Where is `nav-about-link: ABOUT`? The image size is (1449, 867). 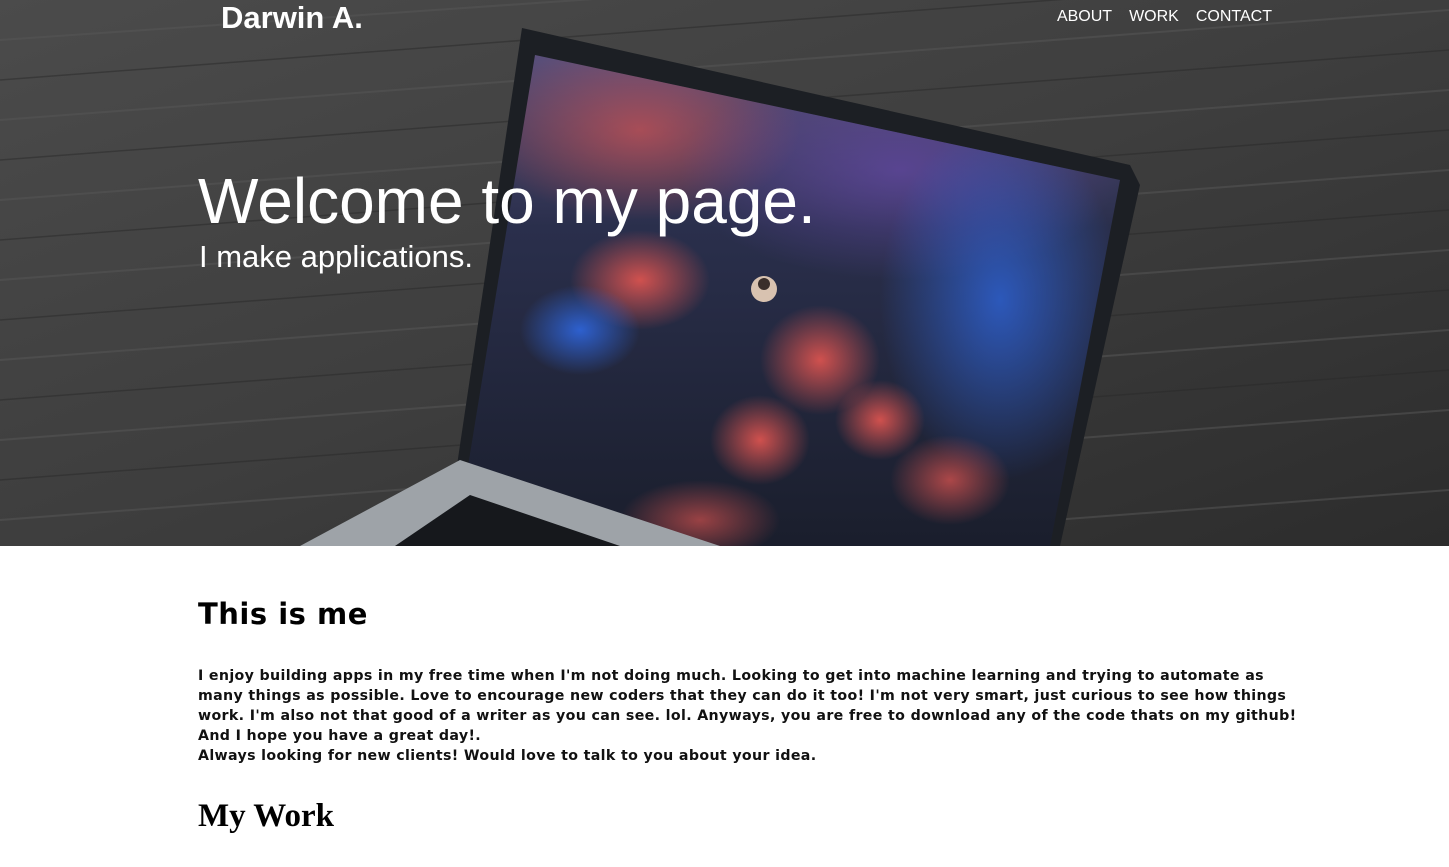
nav-about-link: ABOUT is located at coordinates (1084, 17).